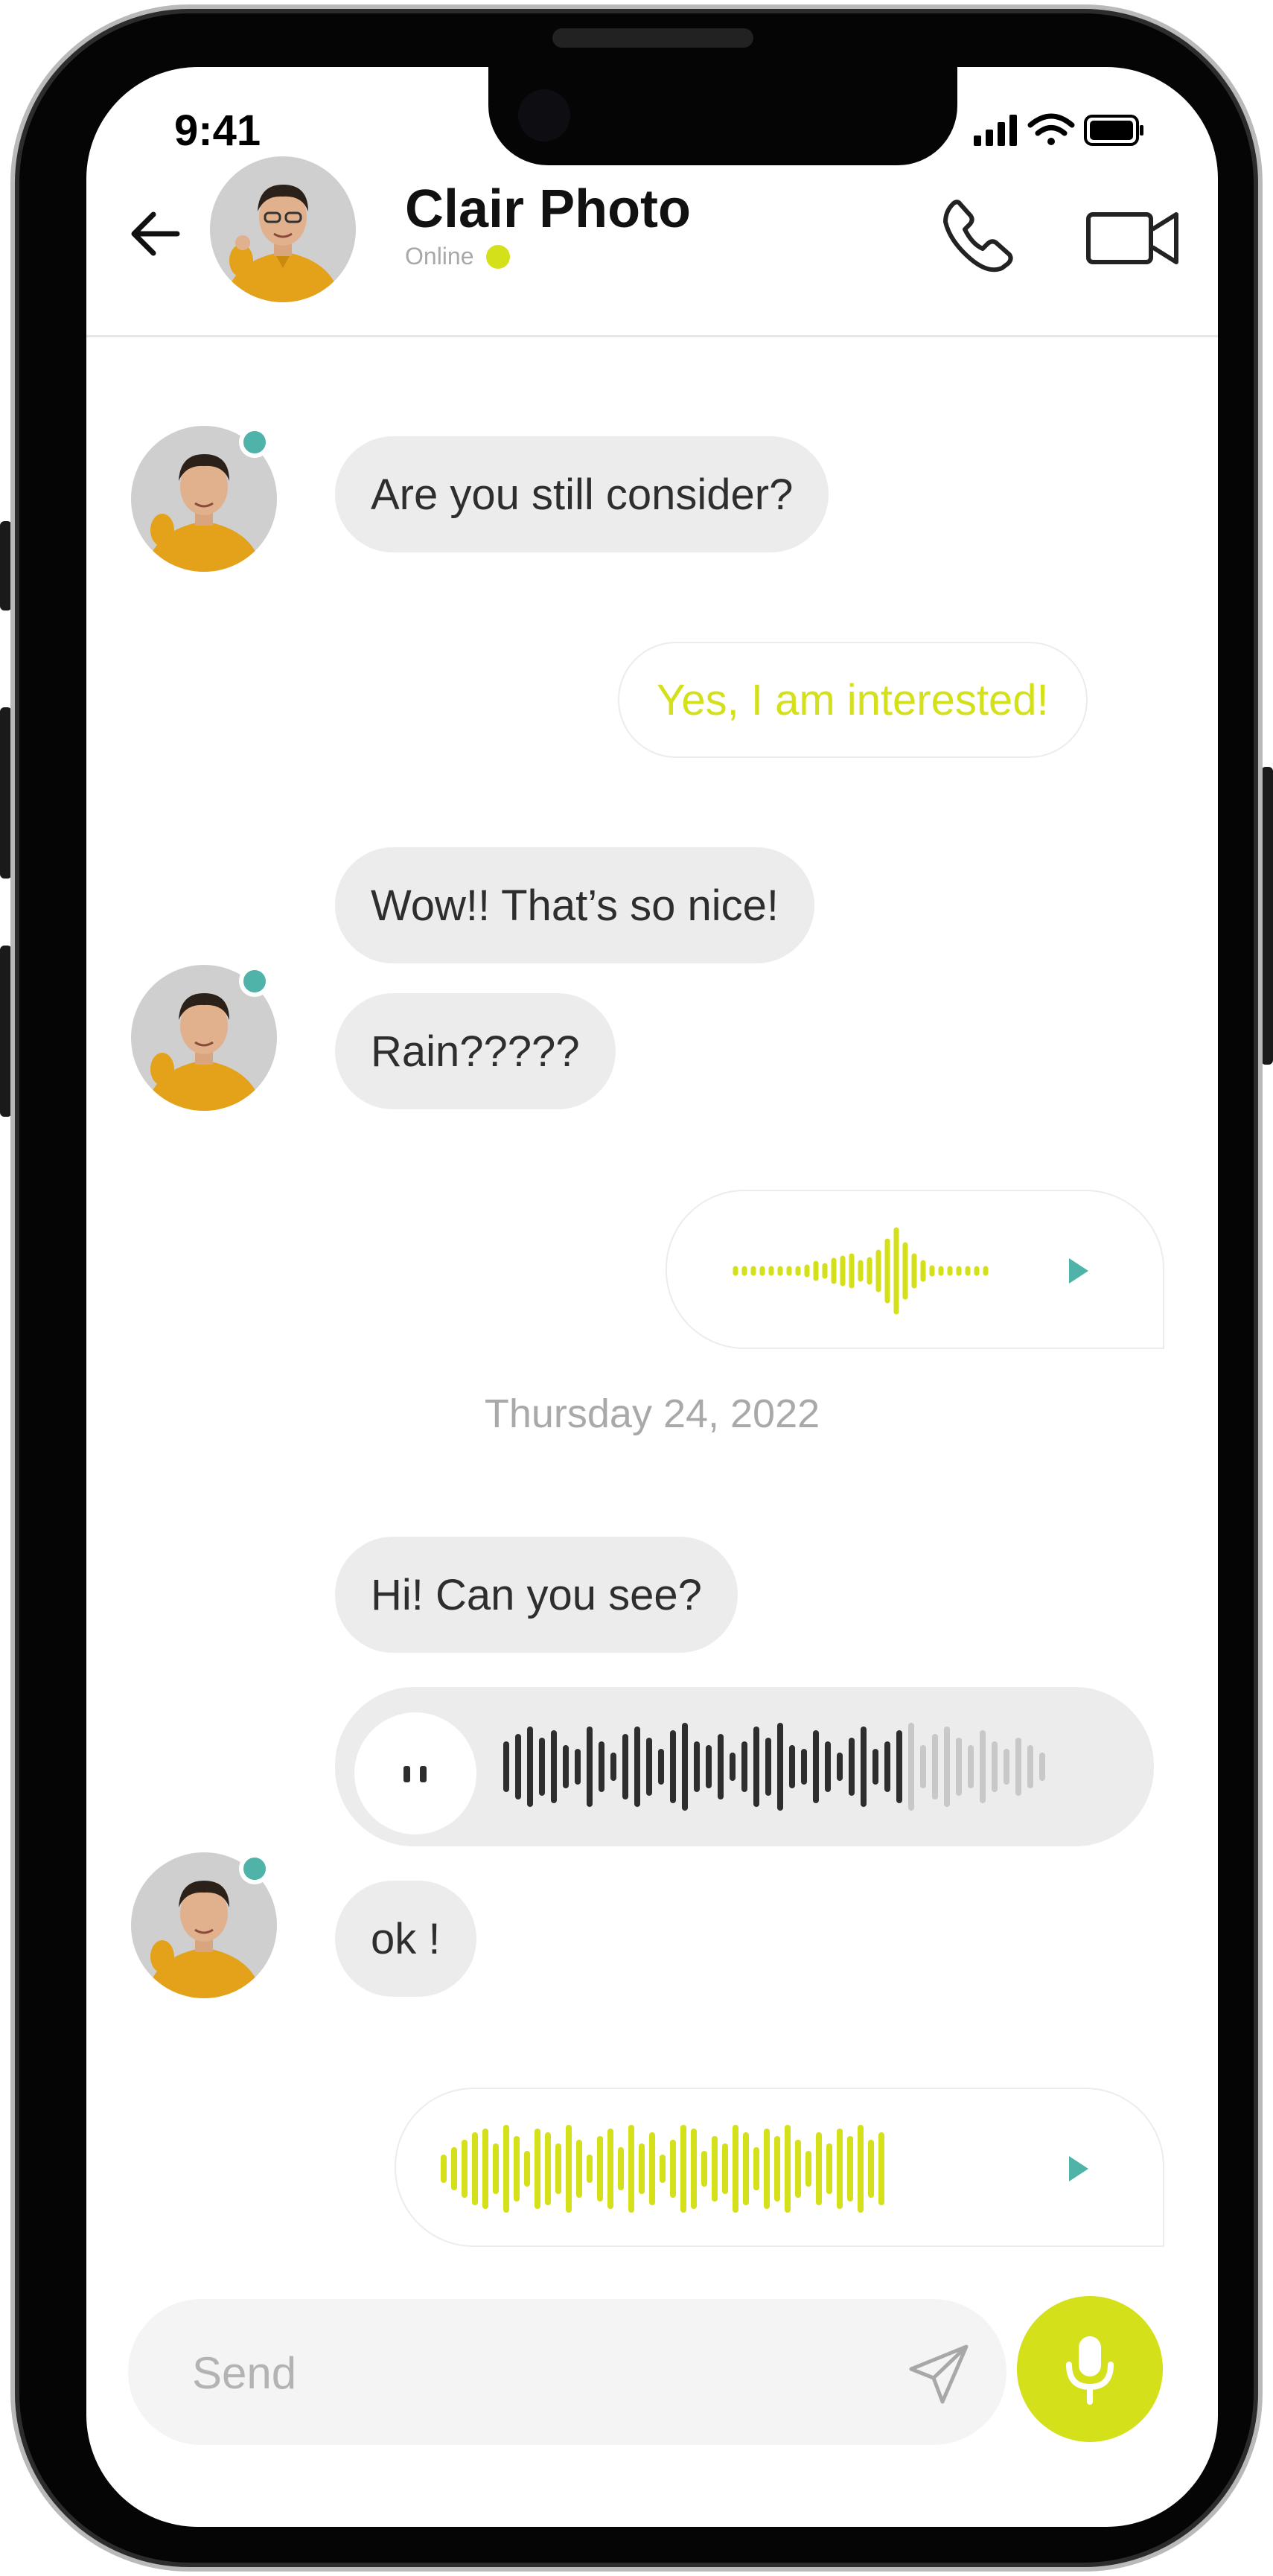 This screenshot has width=1273, height=2576. Describe the element at coordinates (996, 130) in the screenshot. I see `signal-icon` at that location.